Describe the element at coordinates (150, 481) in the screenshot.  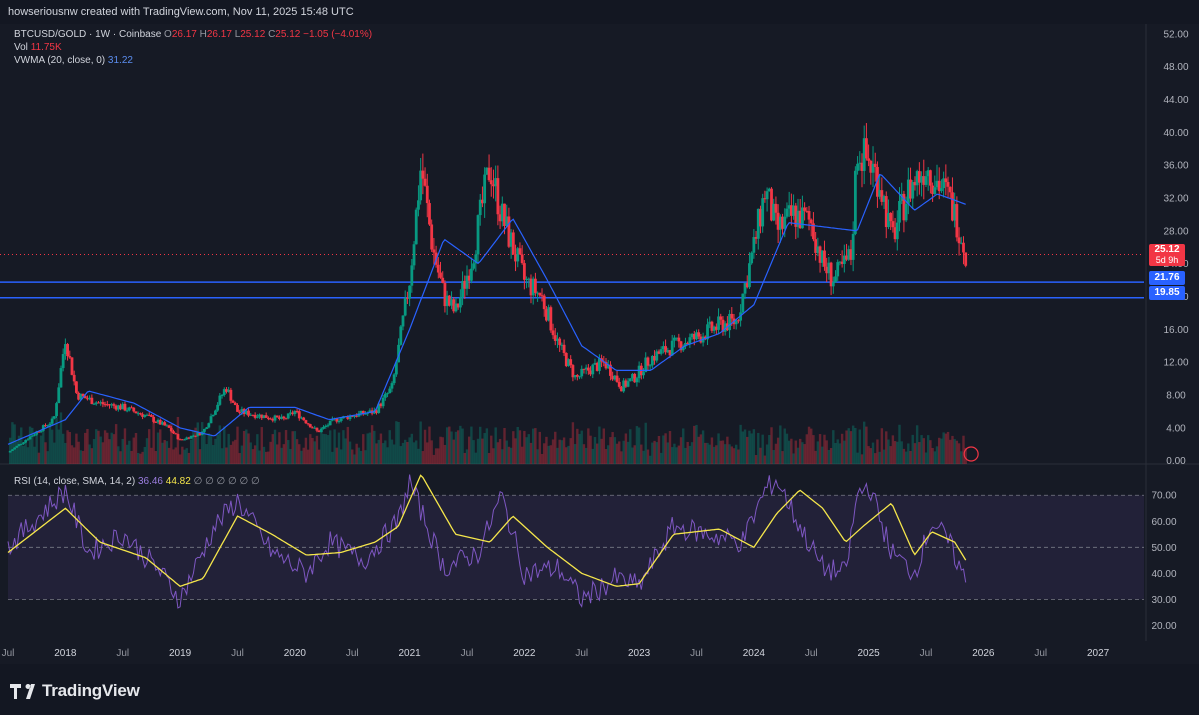
I see `rsi-value: 36.46` at that location.